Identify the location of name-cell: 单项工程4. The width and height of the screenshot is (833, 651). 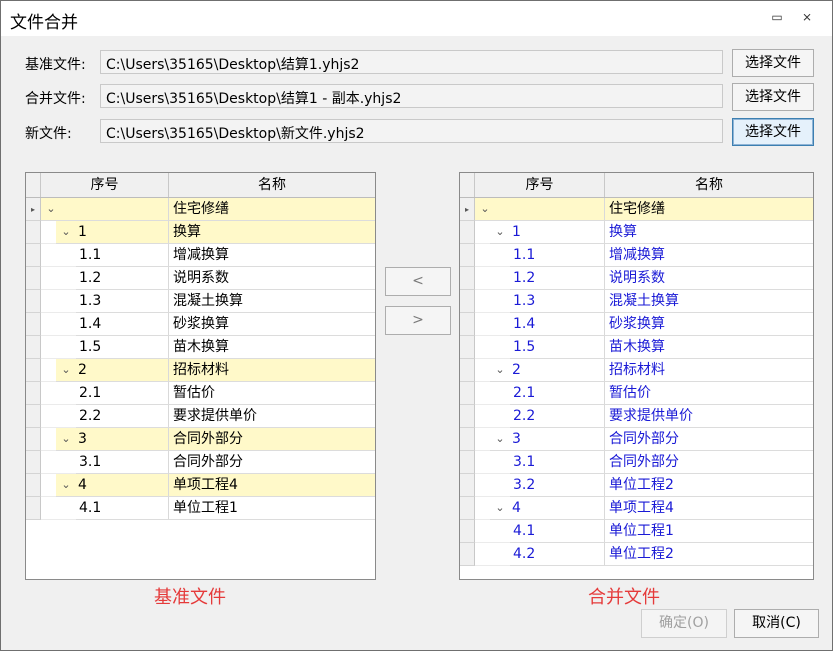
(272, 485).